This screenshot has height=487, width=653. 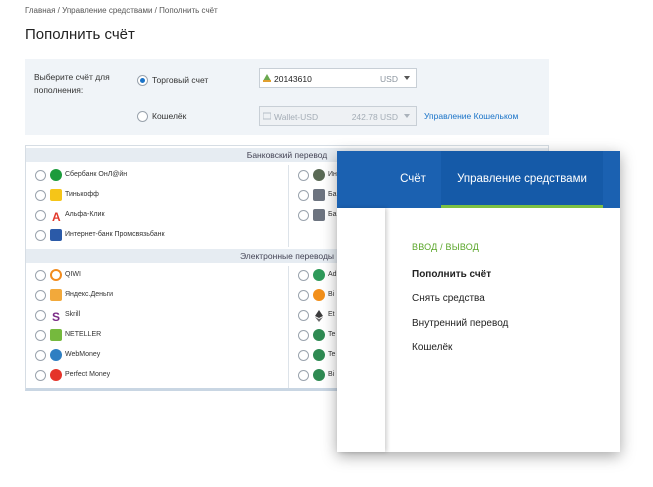 What do you see at coordinates (56, 195) in the screenshot?
I see `tinkoff-logo-icon` at bounding box center [56, 195].